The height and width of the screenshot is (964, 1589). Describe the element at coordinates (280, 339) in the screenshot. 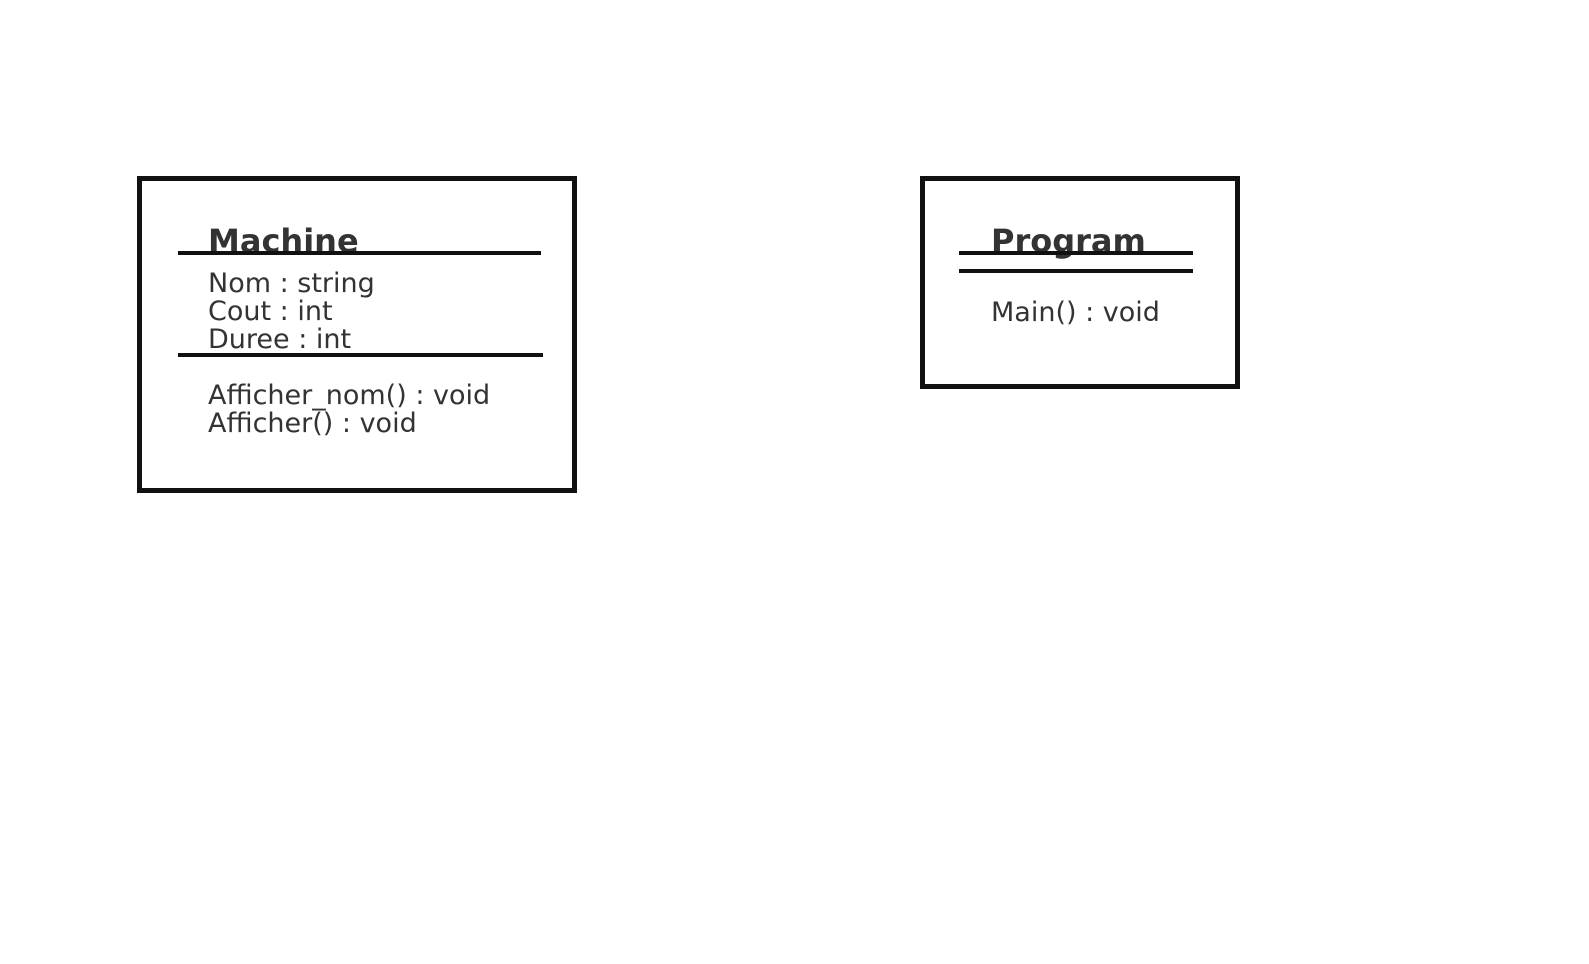

I see `attribute: Duree : int` at that location.